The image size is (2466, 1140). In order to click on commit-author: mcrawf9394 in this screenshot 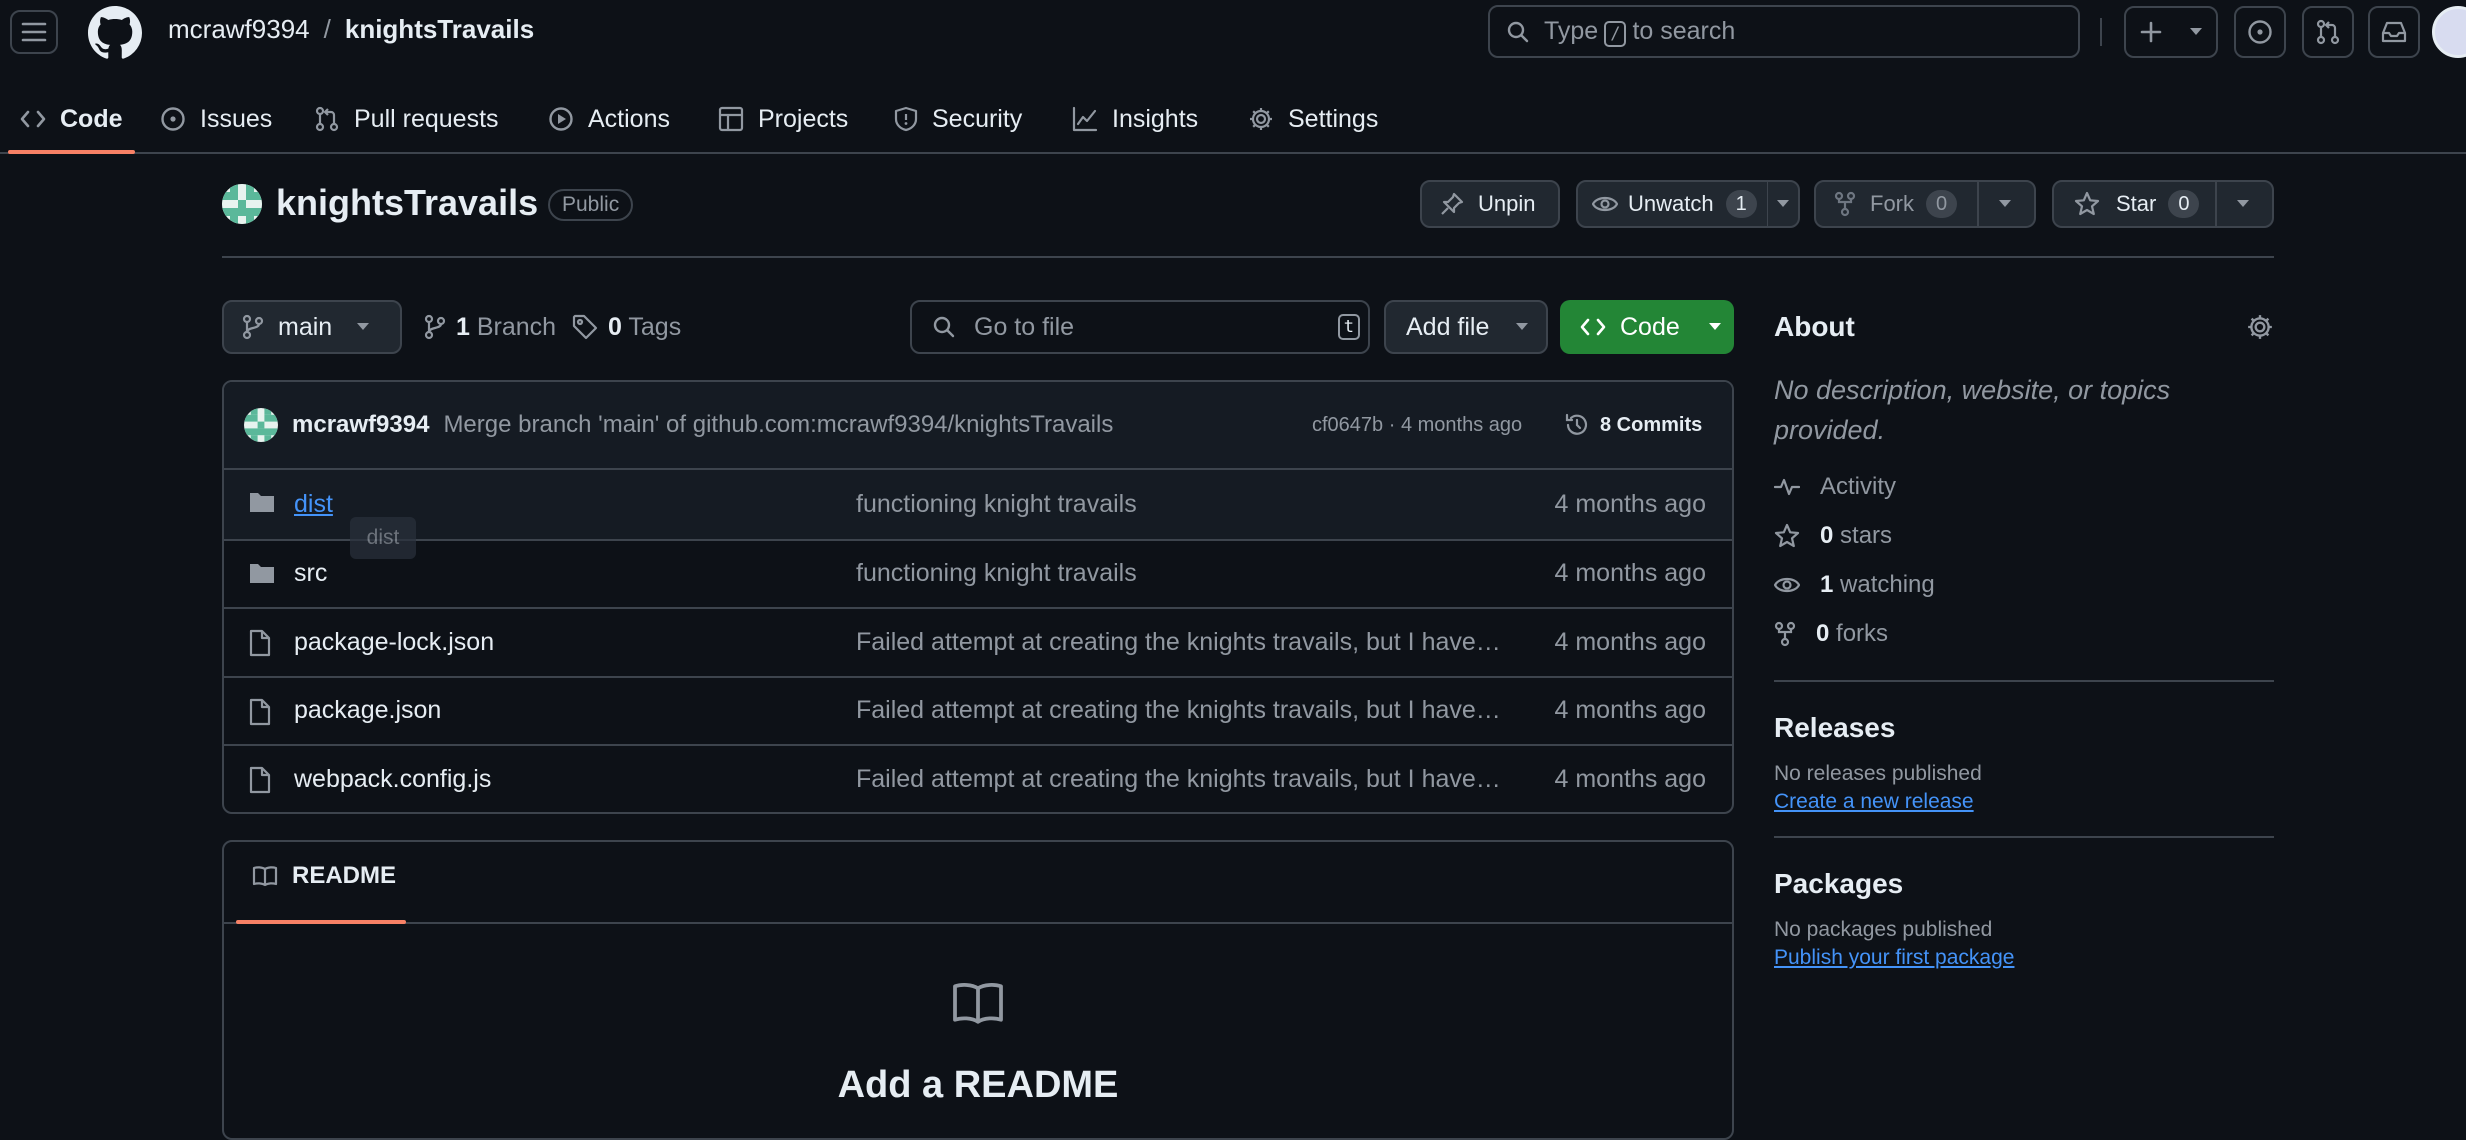, I will do `click(360, 425)`.